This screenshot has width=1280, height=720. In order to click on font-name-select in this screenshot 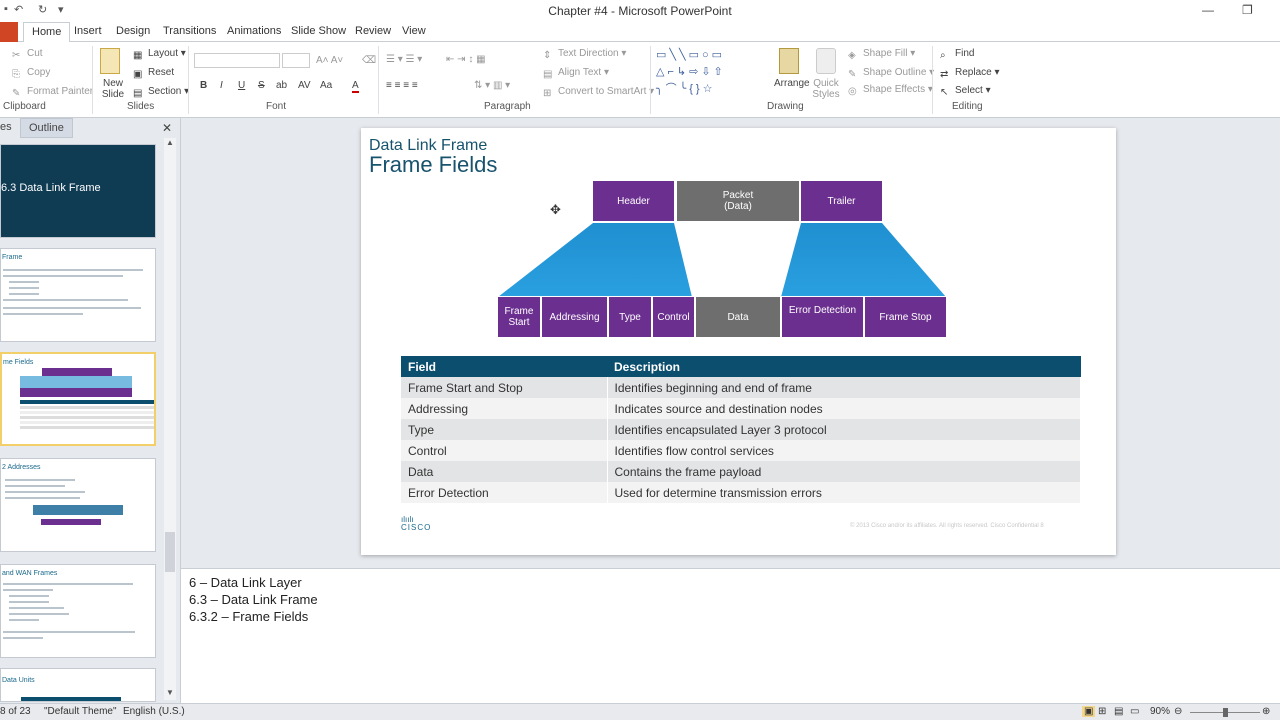, I will do `click(237, 60)`.